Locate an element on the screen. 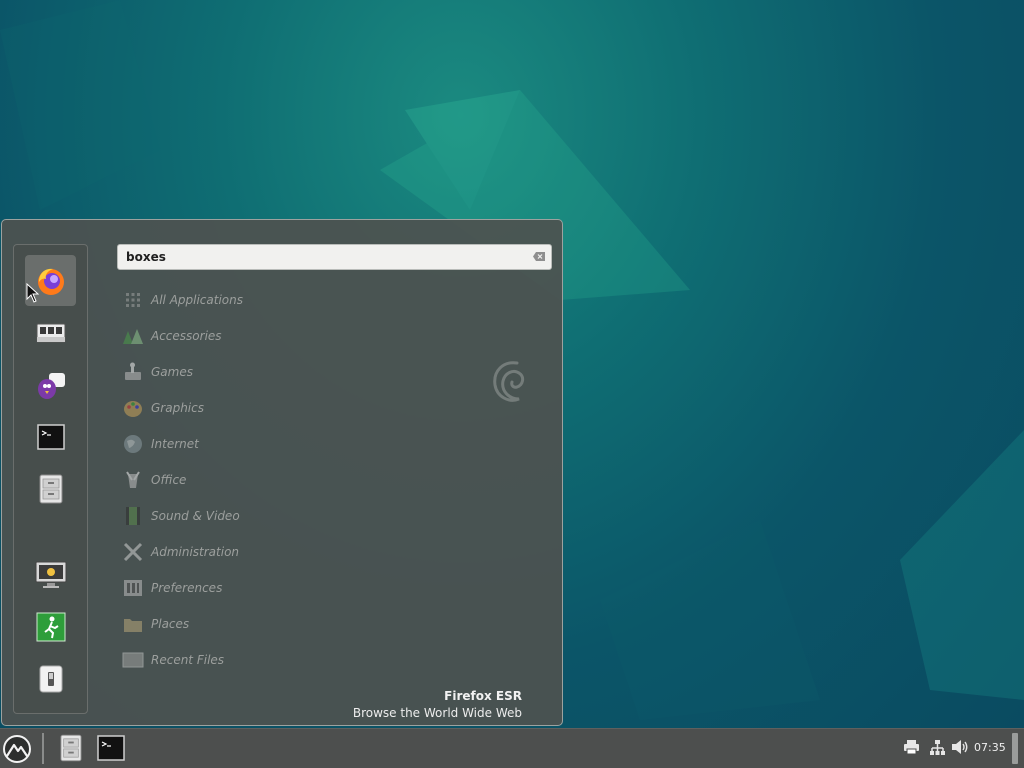 Image resolution: width=1024 pixels, height=768 pixels. bottom-panel: 07:35 is located at coordinates (512, 748).